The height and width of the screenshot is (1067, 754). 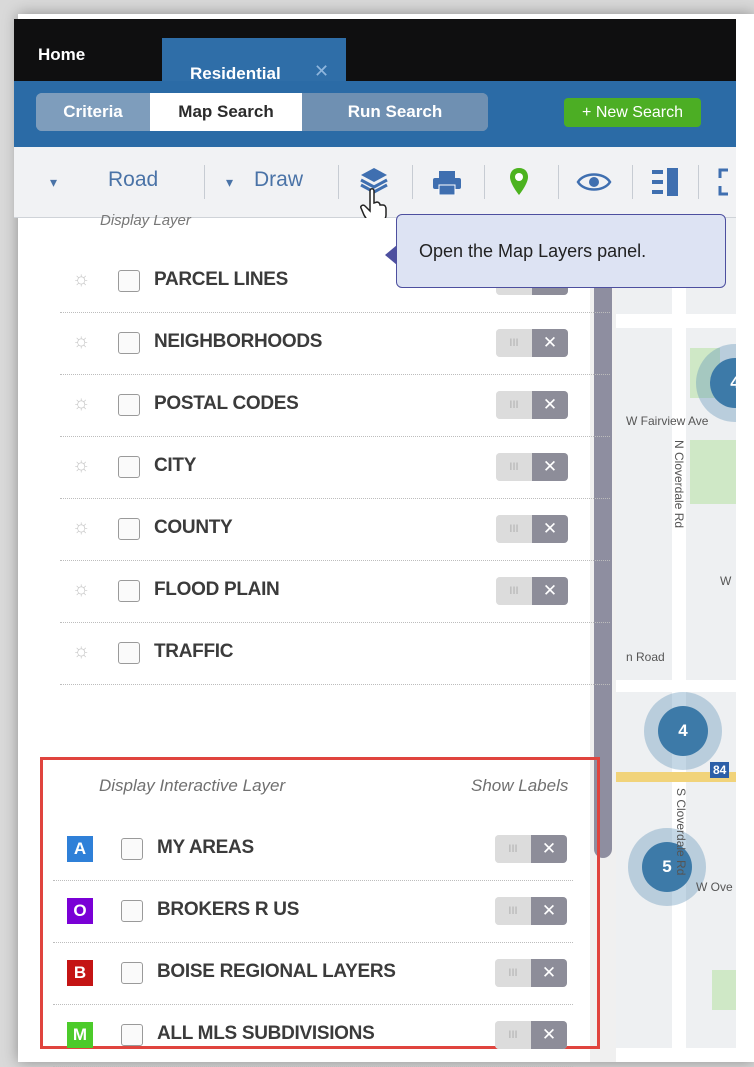 I want to click on layer-name: BOISE REGIONAL LAYERS, so click(x=276, y=971).